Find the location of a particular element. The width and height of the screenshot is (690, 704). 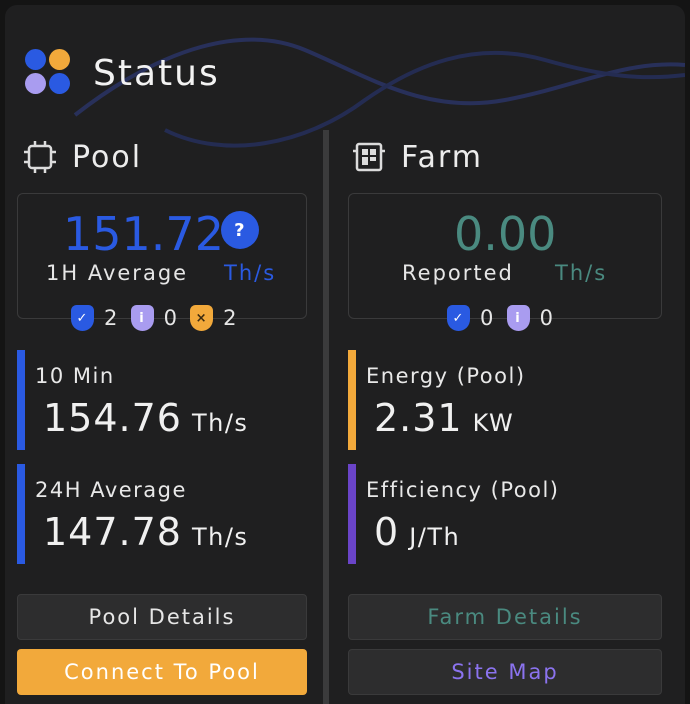

pool-metric-24h: 24H Average 147.78 Th/s is located at coordinates (162, 514).